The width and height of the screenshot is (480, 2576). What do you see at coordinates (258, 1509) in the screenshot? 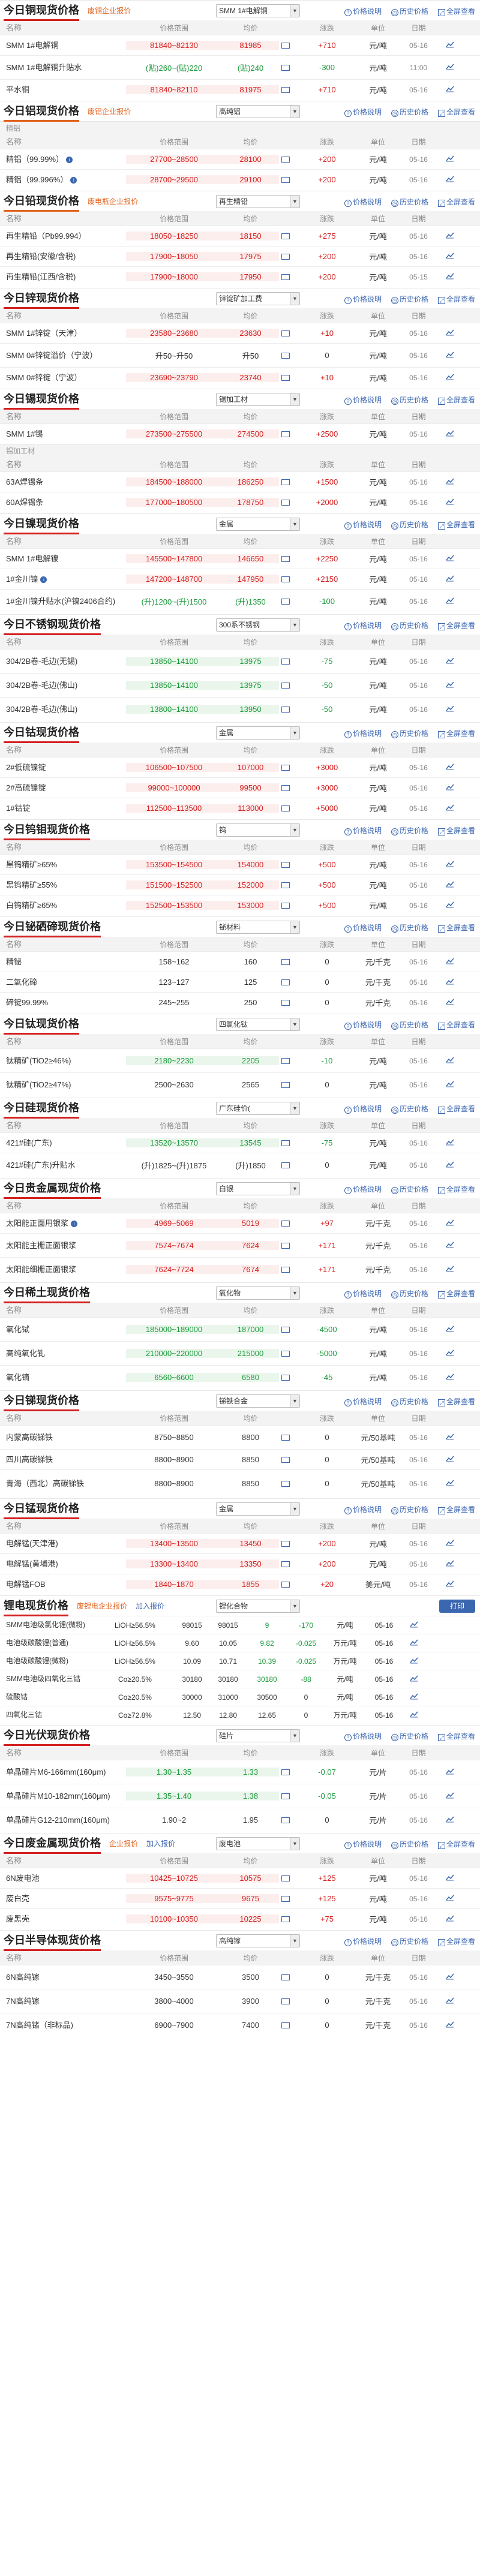
I see `category-select: 金属 ▼` at bounding box center [258, 1509].